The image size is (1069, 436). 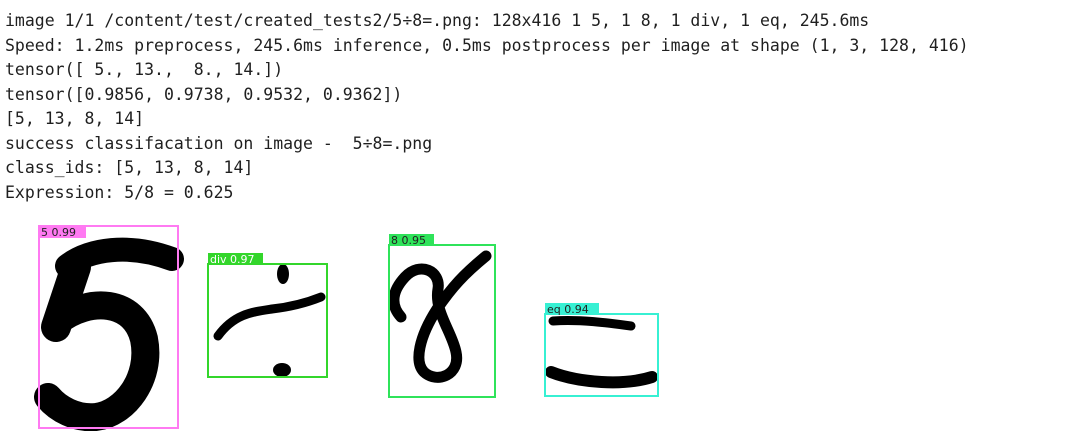 I want to click on digit-5-drawing, so click(x=109, y=334).